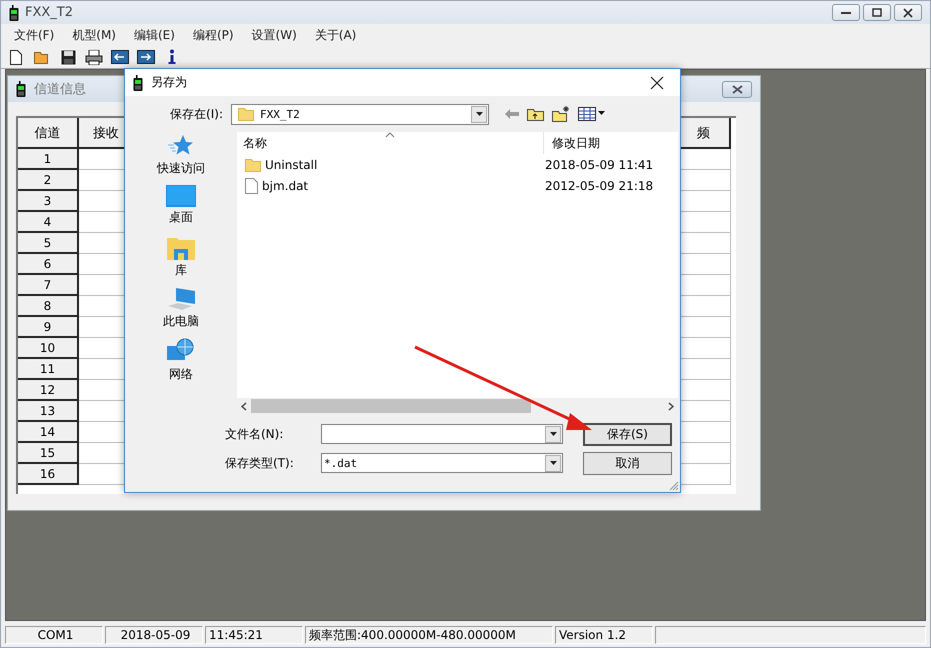 This screenshot has height=648, width=931. Describe the element at coordinates (48, 306) in the screenshot. I see `row-header: 8` at that location.